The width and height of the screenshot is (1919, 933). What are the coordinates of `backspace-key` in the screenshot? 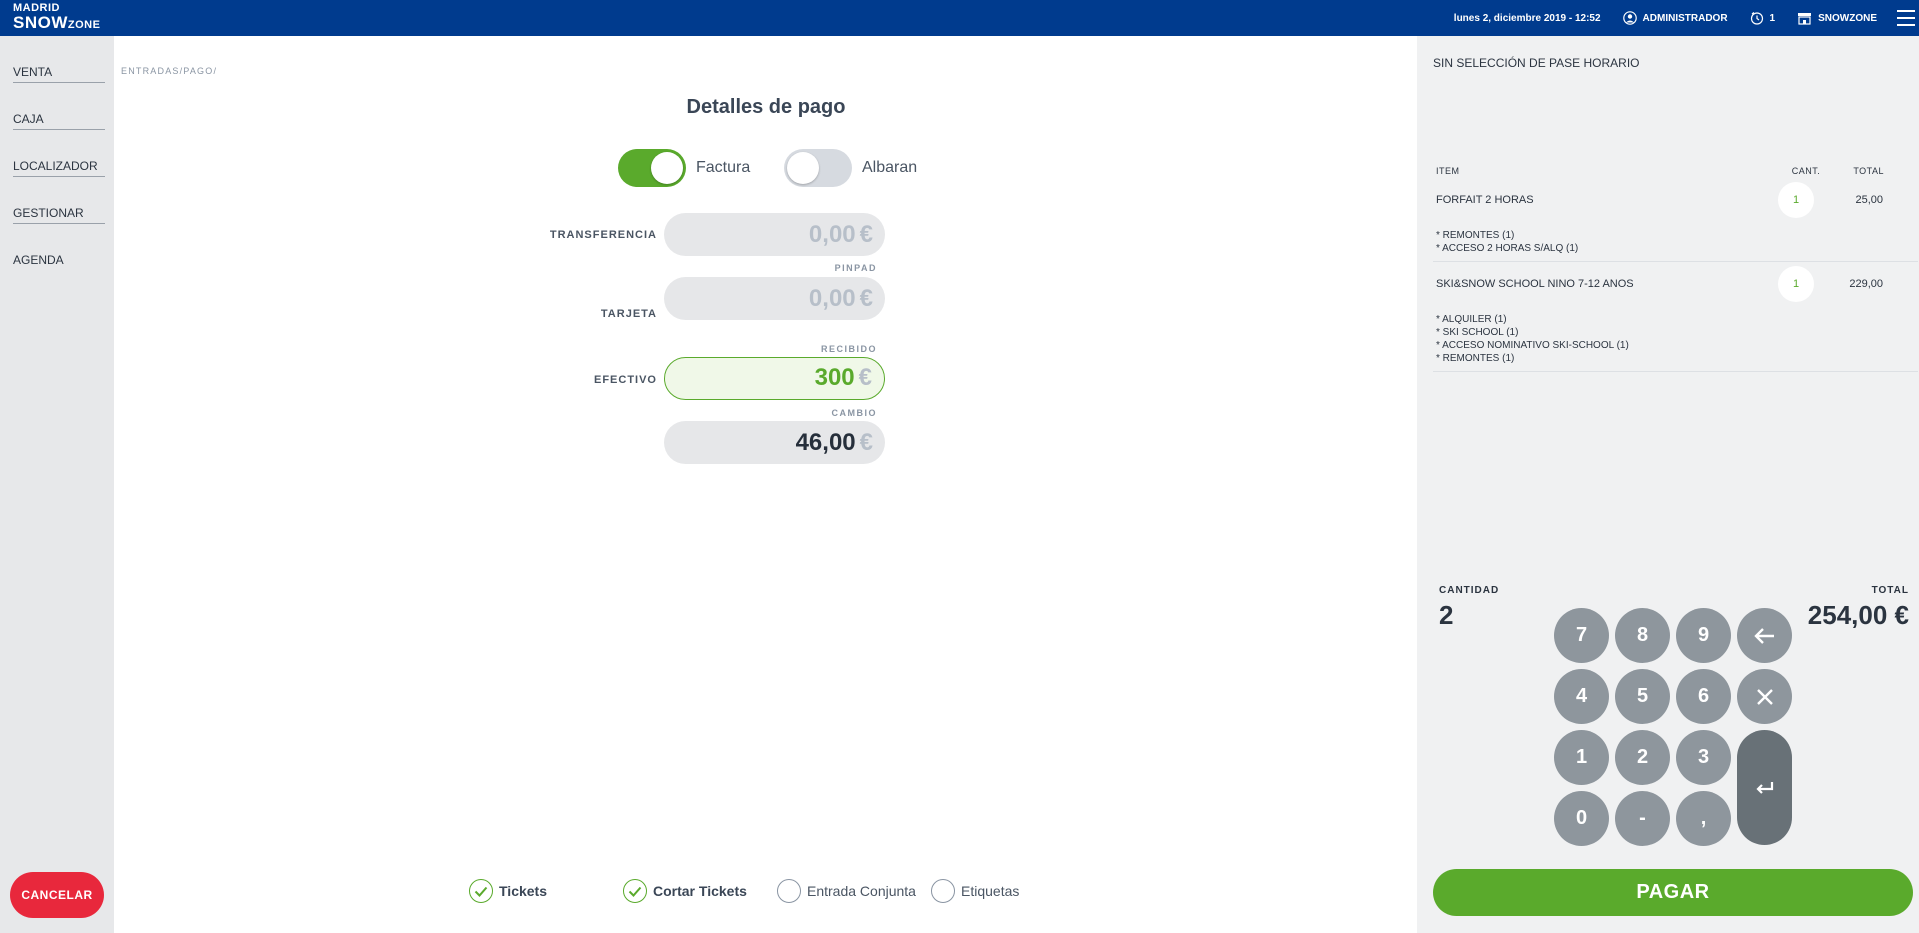 It's located at (1764, 635).